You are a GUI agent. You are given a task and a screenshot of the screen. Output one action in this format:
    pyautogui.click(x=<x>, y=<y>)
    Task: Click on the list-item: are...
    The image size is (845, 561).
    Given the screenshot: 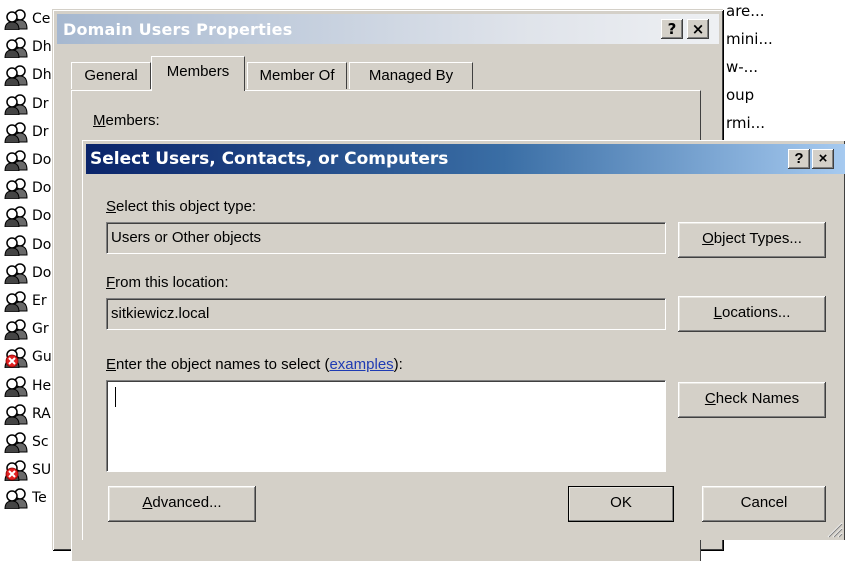 What is the action you would take?
    pyautogui.click(x=745, y=11)
    